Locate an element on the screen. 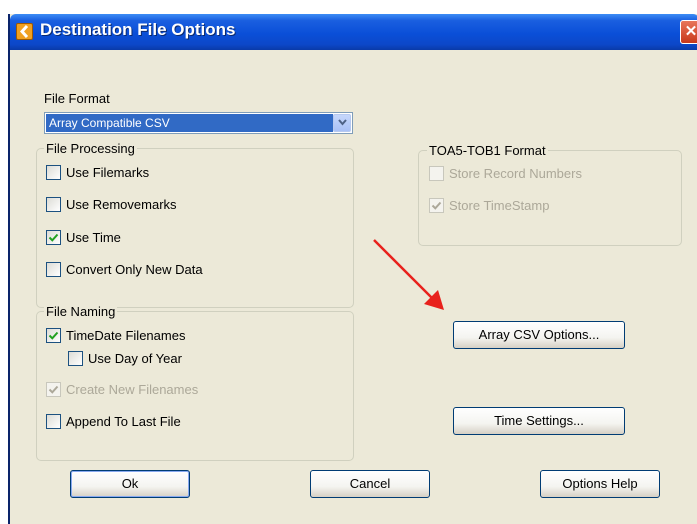 This screenshot has height=524, width=697. file-naming-legend: File Naming is located at coordinates (81, 311).